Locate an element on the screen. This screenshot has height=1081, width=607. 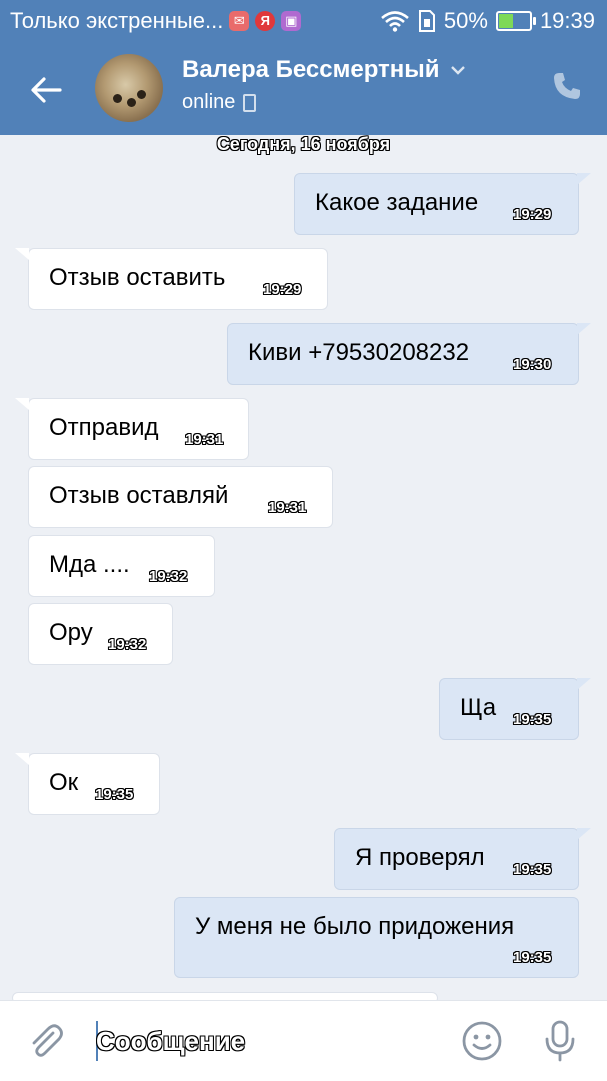
microphone-icon is located at coordinates (560, 1041).